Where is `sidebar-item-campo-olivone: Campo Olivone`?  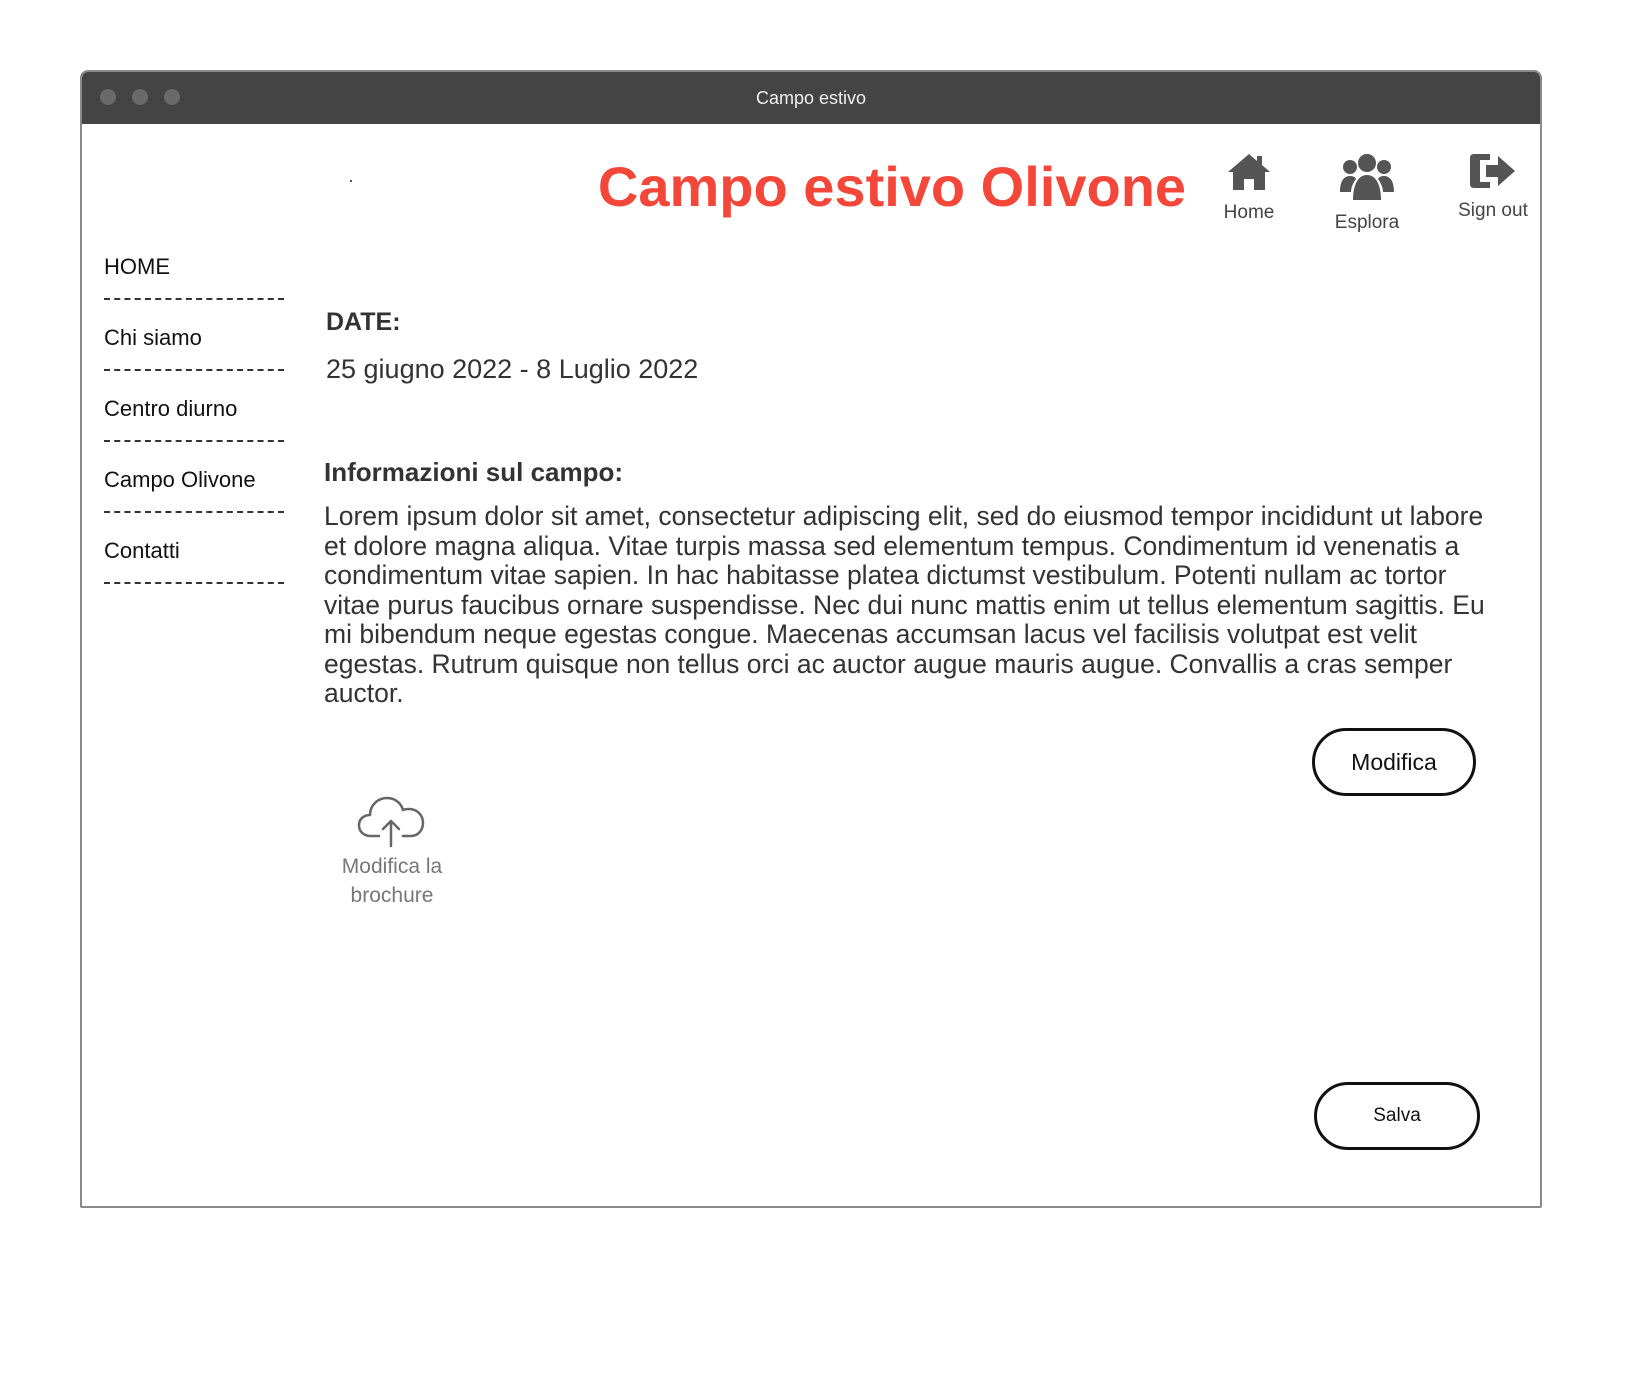 sidebar-item-campo-olivone: Campo Olivone is located at coordinates (204, 502).